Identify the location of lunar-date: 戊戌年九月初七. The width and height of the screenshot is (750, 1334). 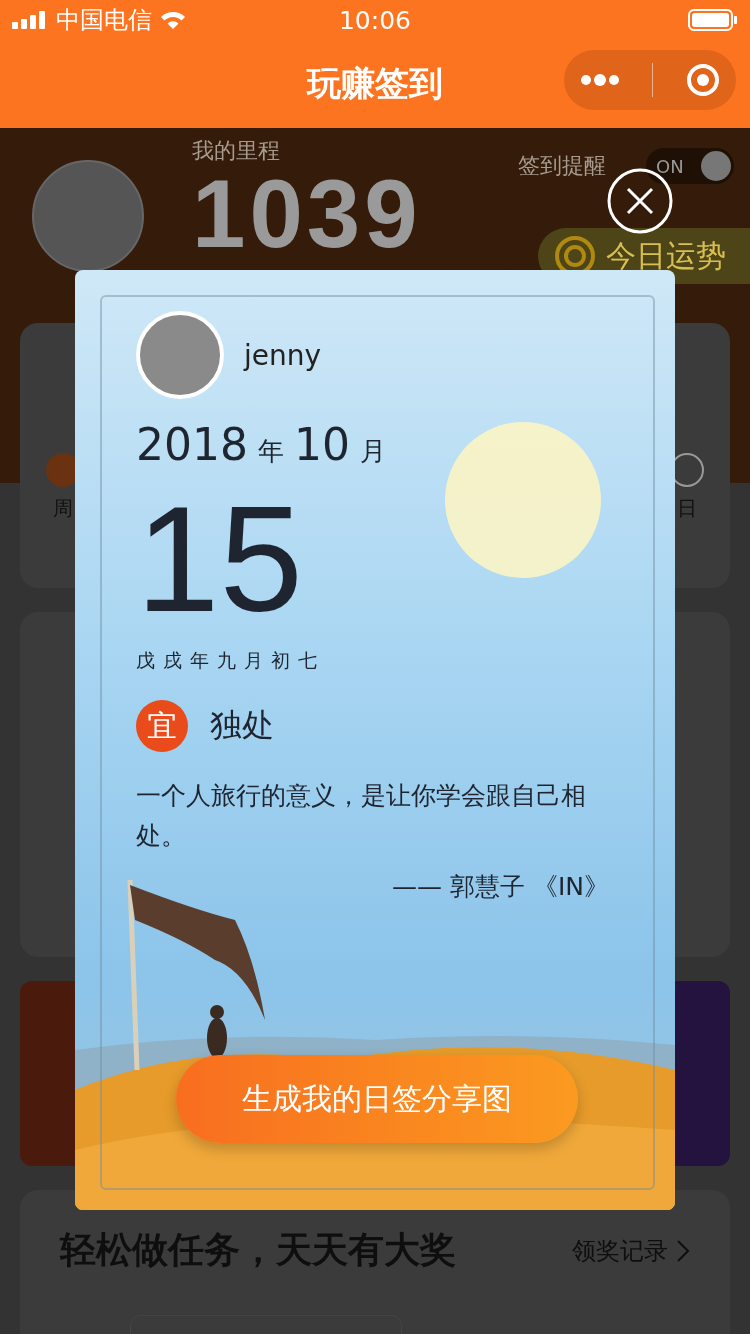
(230, 660).